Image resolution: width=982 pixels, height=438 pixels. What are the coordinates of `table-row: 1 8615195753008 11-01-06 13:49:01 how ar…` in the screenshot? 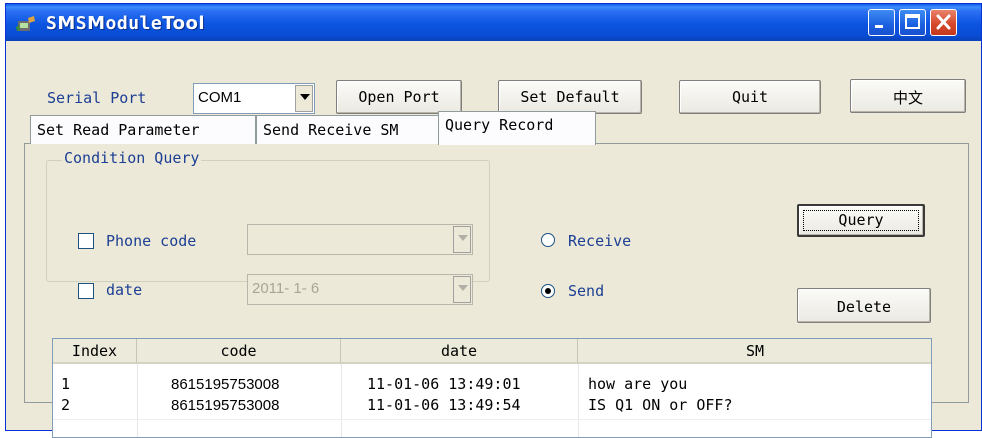 It's located at (492, 384).